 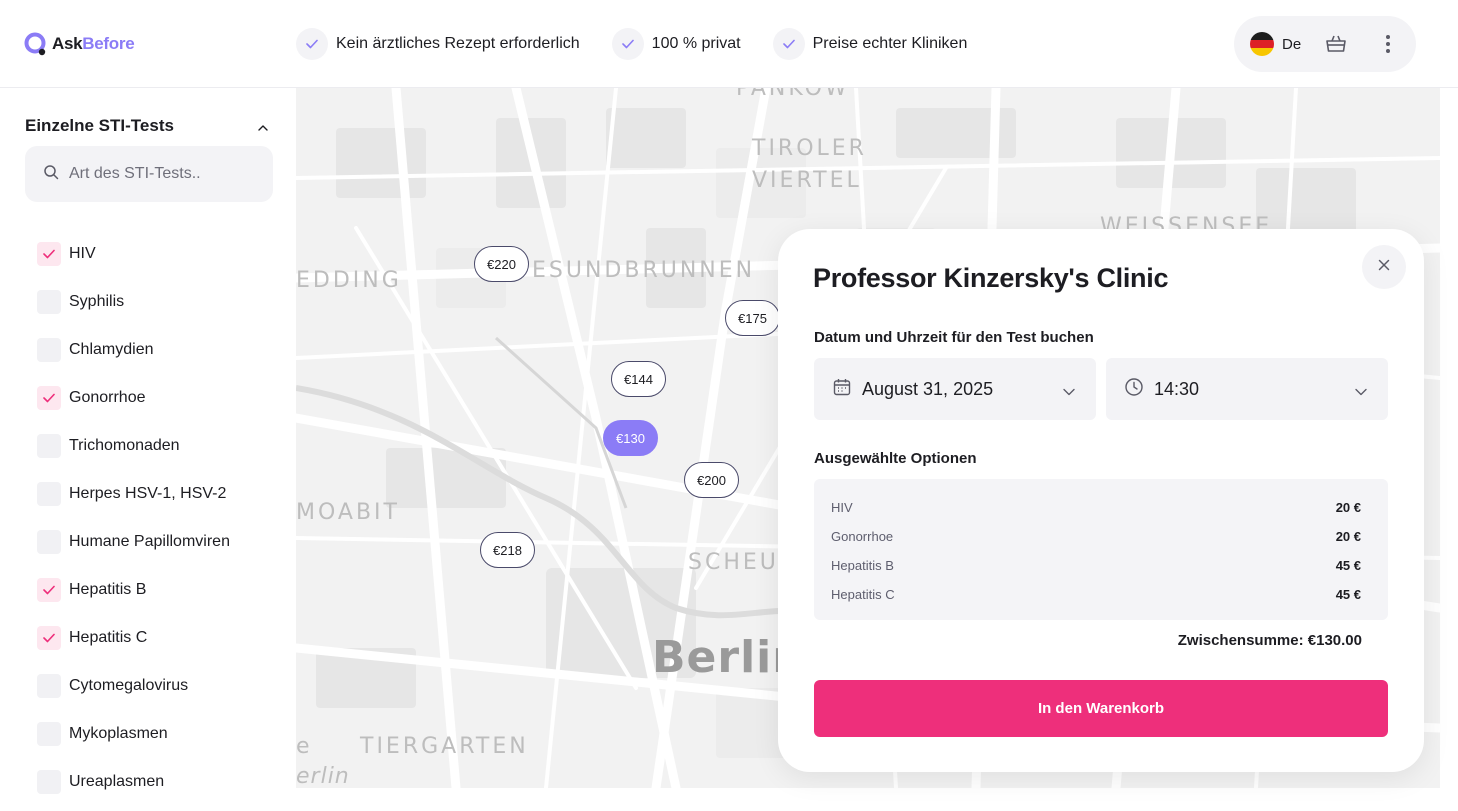 What do you see at coordinates (1388, 44) in the screenshot?
I see `more-vertical-icon` at bounding box center [1388, 44].